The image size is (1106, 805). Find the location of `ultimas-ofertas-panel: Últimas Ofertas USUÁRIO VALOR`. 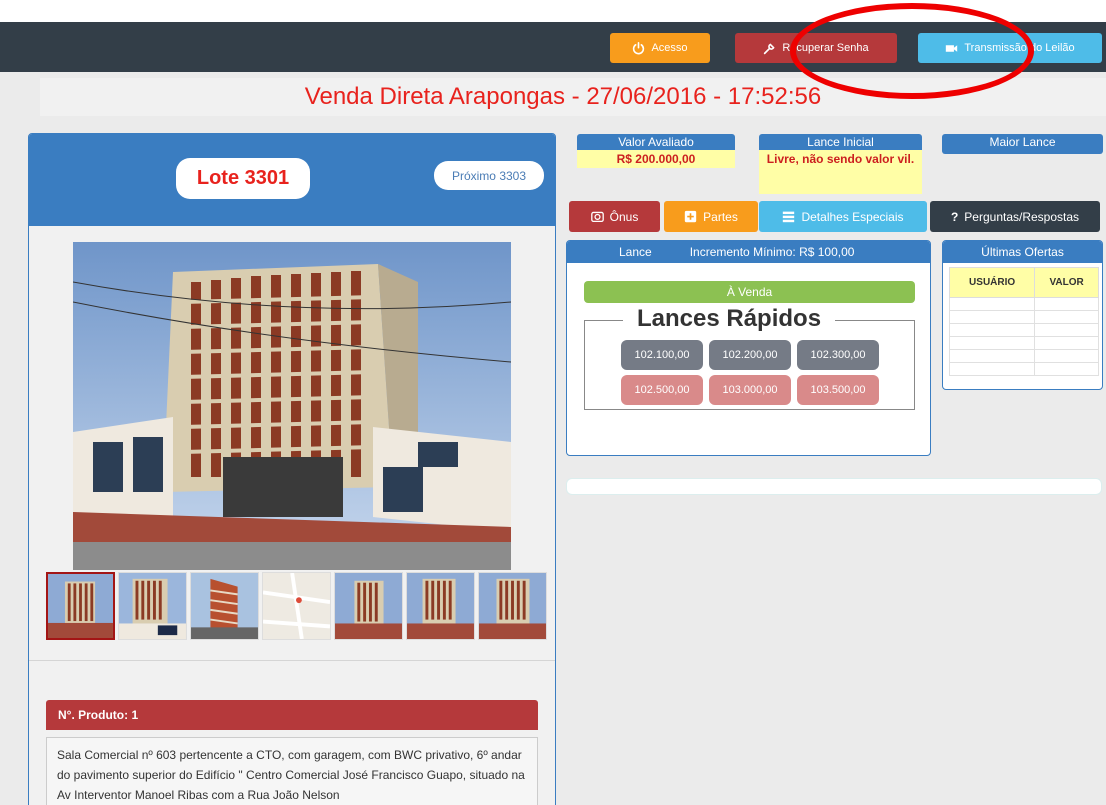

ultimas-ofertas-panel: Últimas Ofertas USUÁRIO VALOR is located at coordinates (1022, 315).